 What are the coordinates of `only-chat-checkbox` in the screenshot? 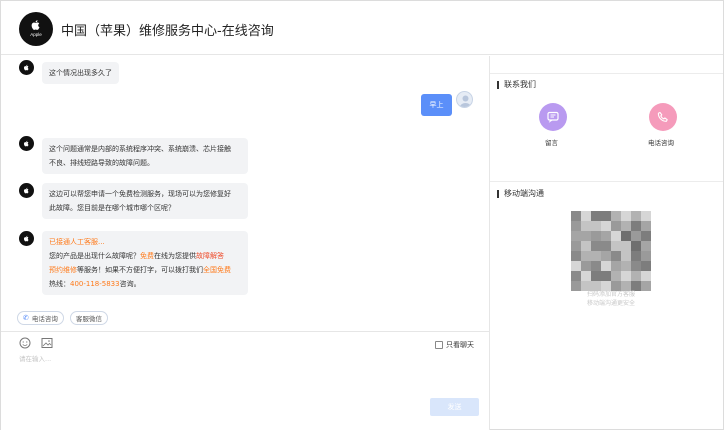 It's located at (439, 345).